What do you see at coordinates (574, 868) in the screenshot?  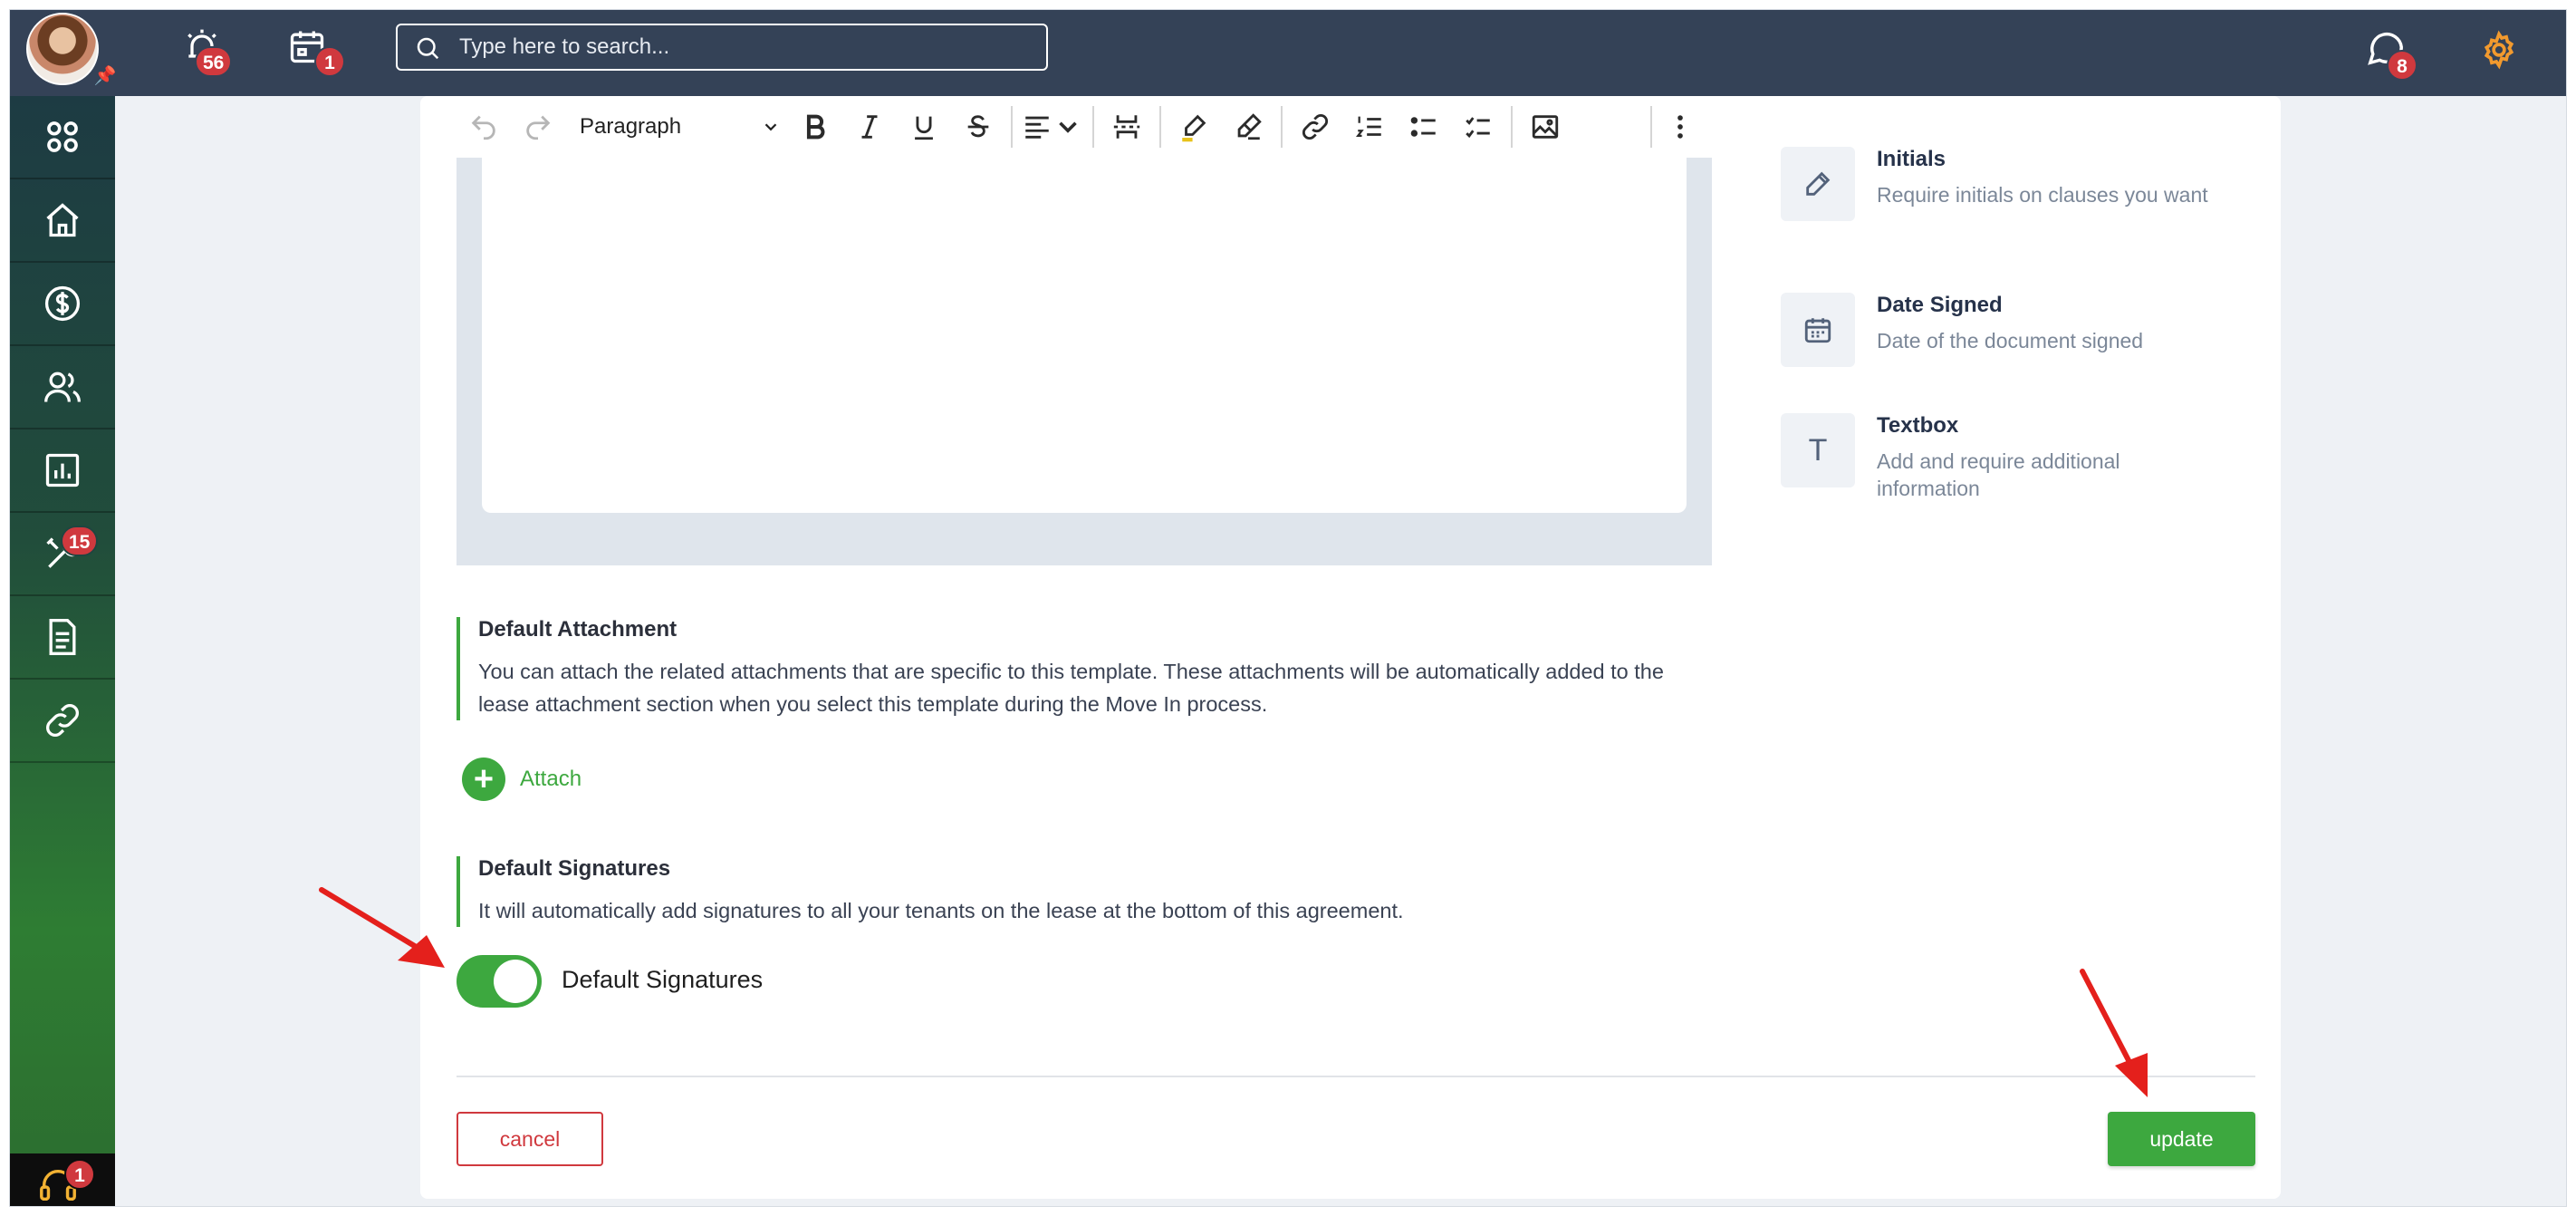 I see `section-title: Default Signatures` at bounding box center [574, 868].